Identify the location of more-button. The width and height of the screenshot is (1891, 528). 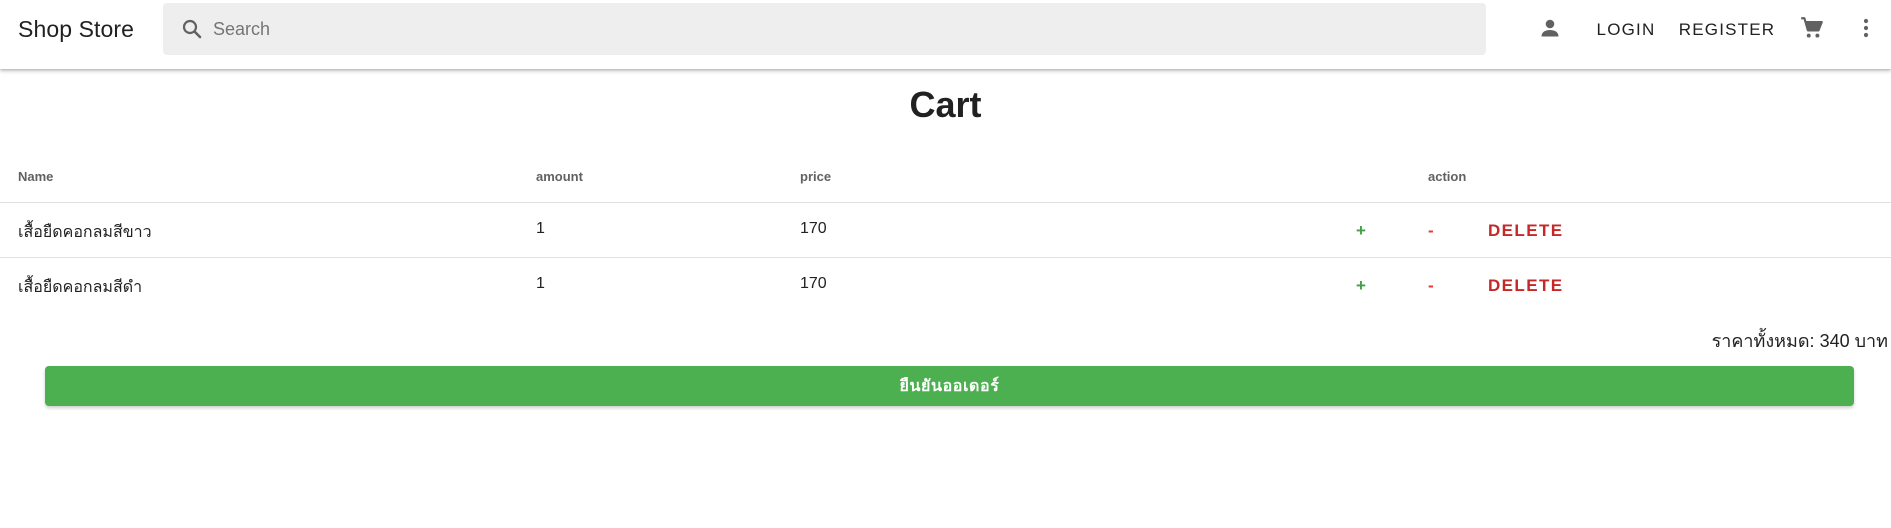
(1866, 30).